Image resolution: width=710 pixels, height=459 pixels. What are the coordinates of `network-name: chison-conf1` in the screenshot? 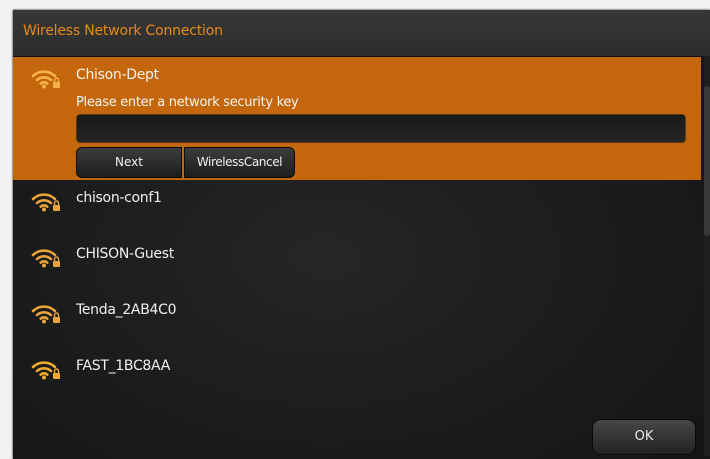 It's located at (119, 198).